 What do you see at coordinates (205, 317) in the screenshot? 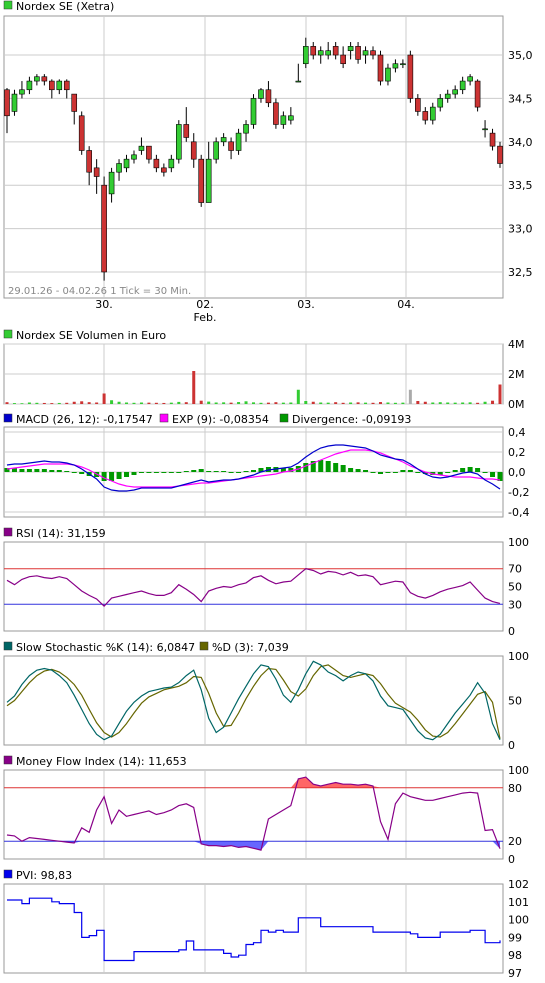
I see `price-x-sublabel: Feb.` at bounding box center [205, 317].